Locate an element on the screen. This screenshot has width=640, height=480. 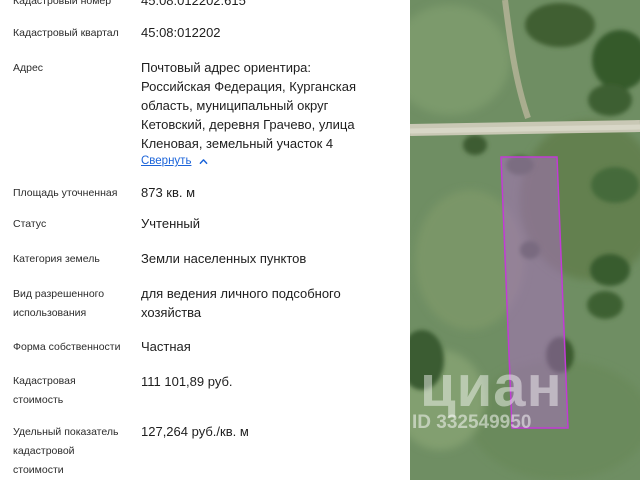
address-line: Российская Федерация, Курганская is located at coordinates (249, 86).